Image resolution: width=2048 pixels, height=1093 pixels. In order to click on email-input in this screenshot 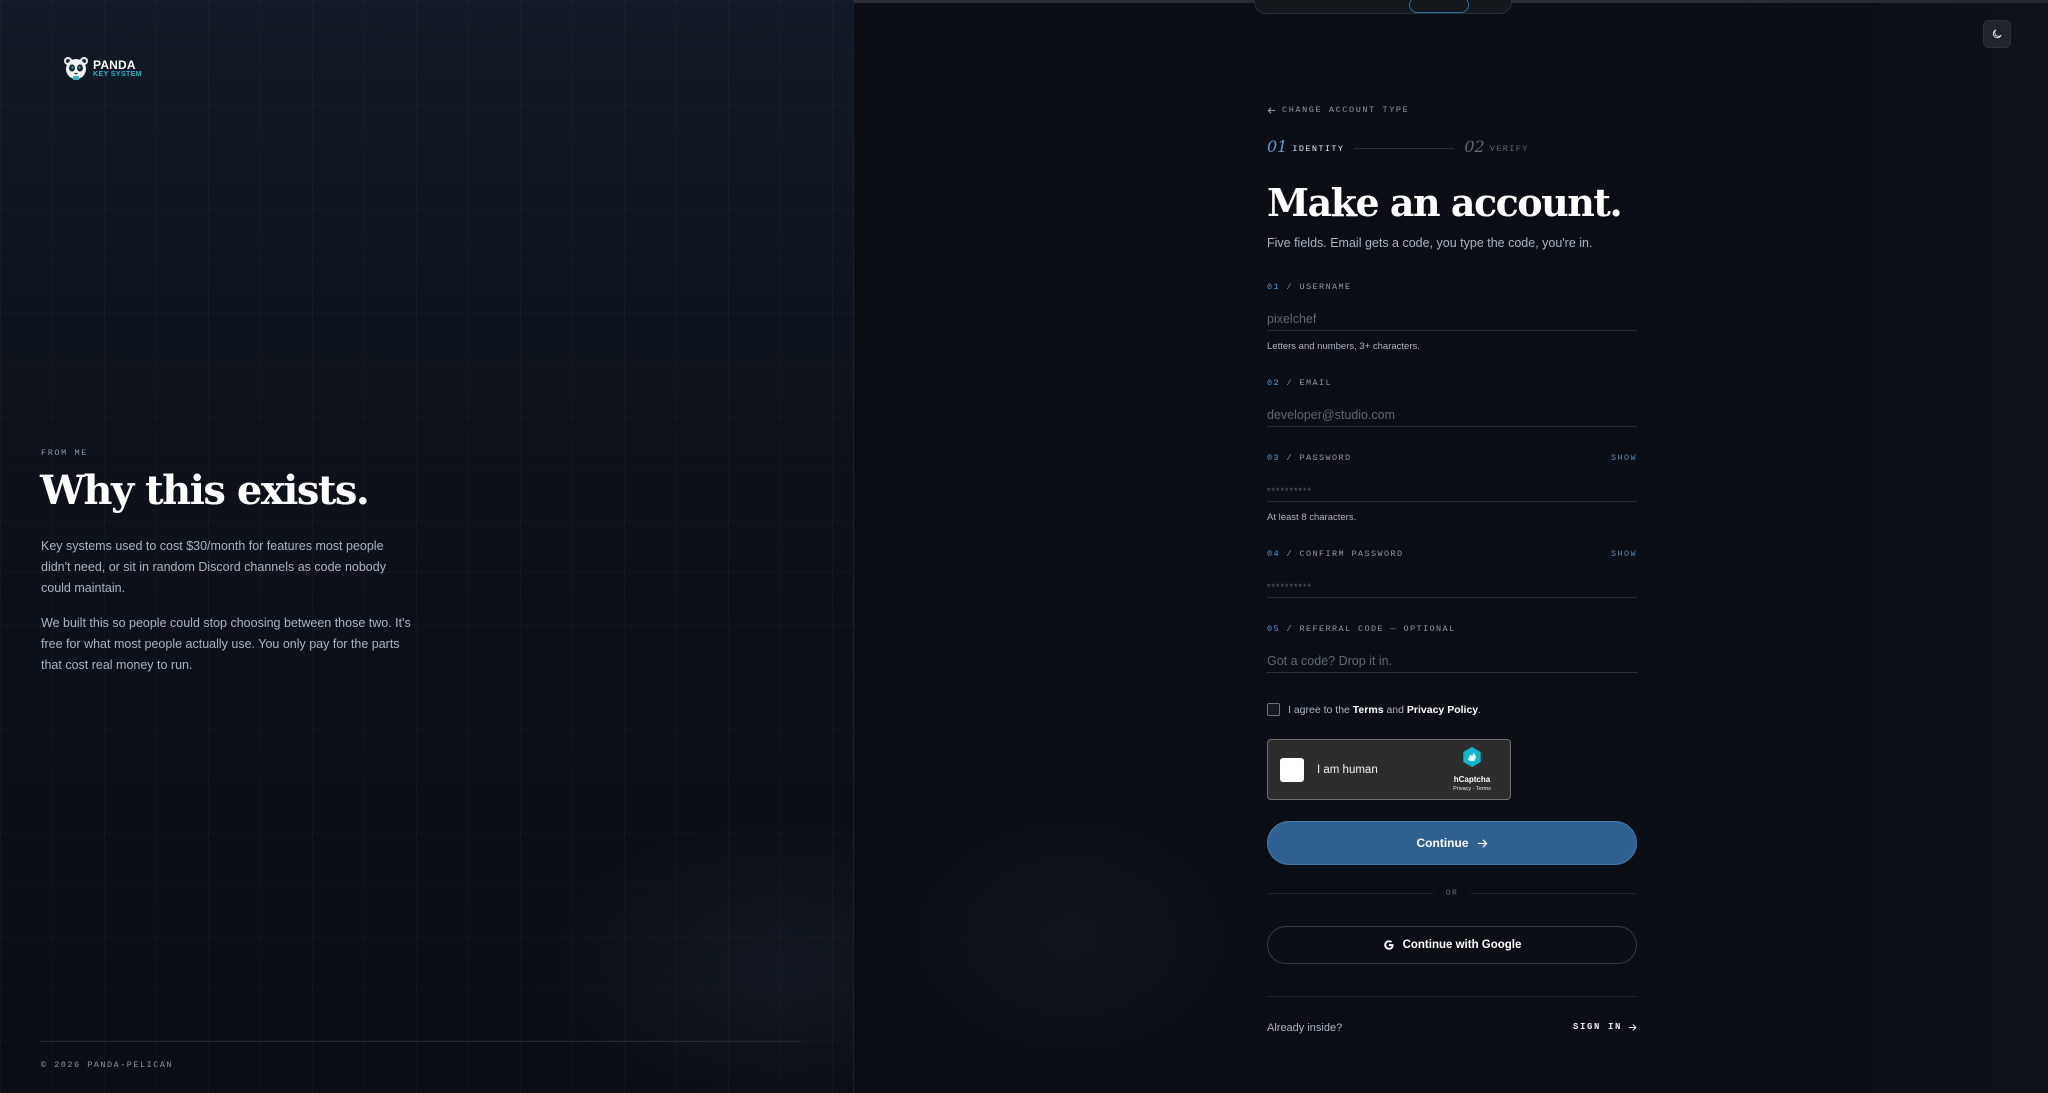, I will do `click(1452, 415)`.